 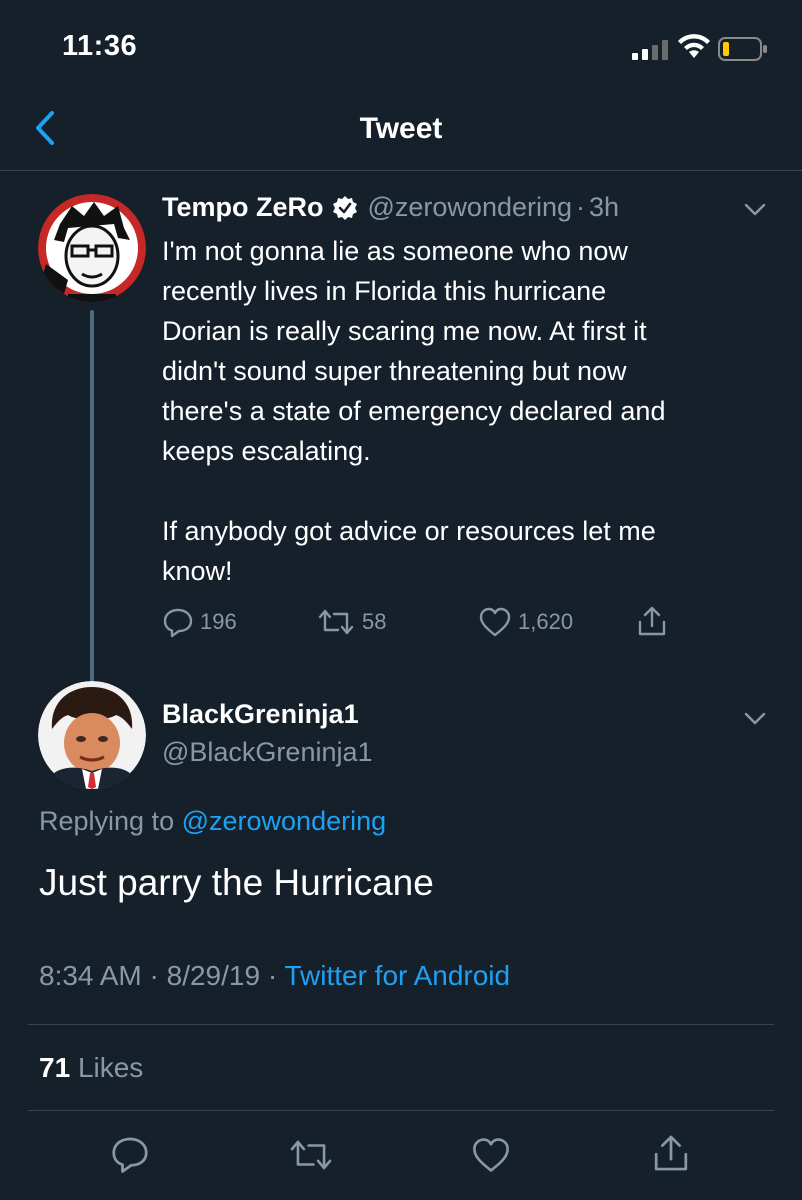 What do you see at coordinates (401, 170) in the screenshot?
I see `header-divider` at bounding box center [401, 170].